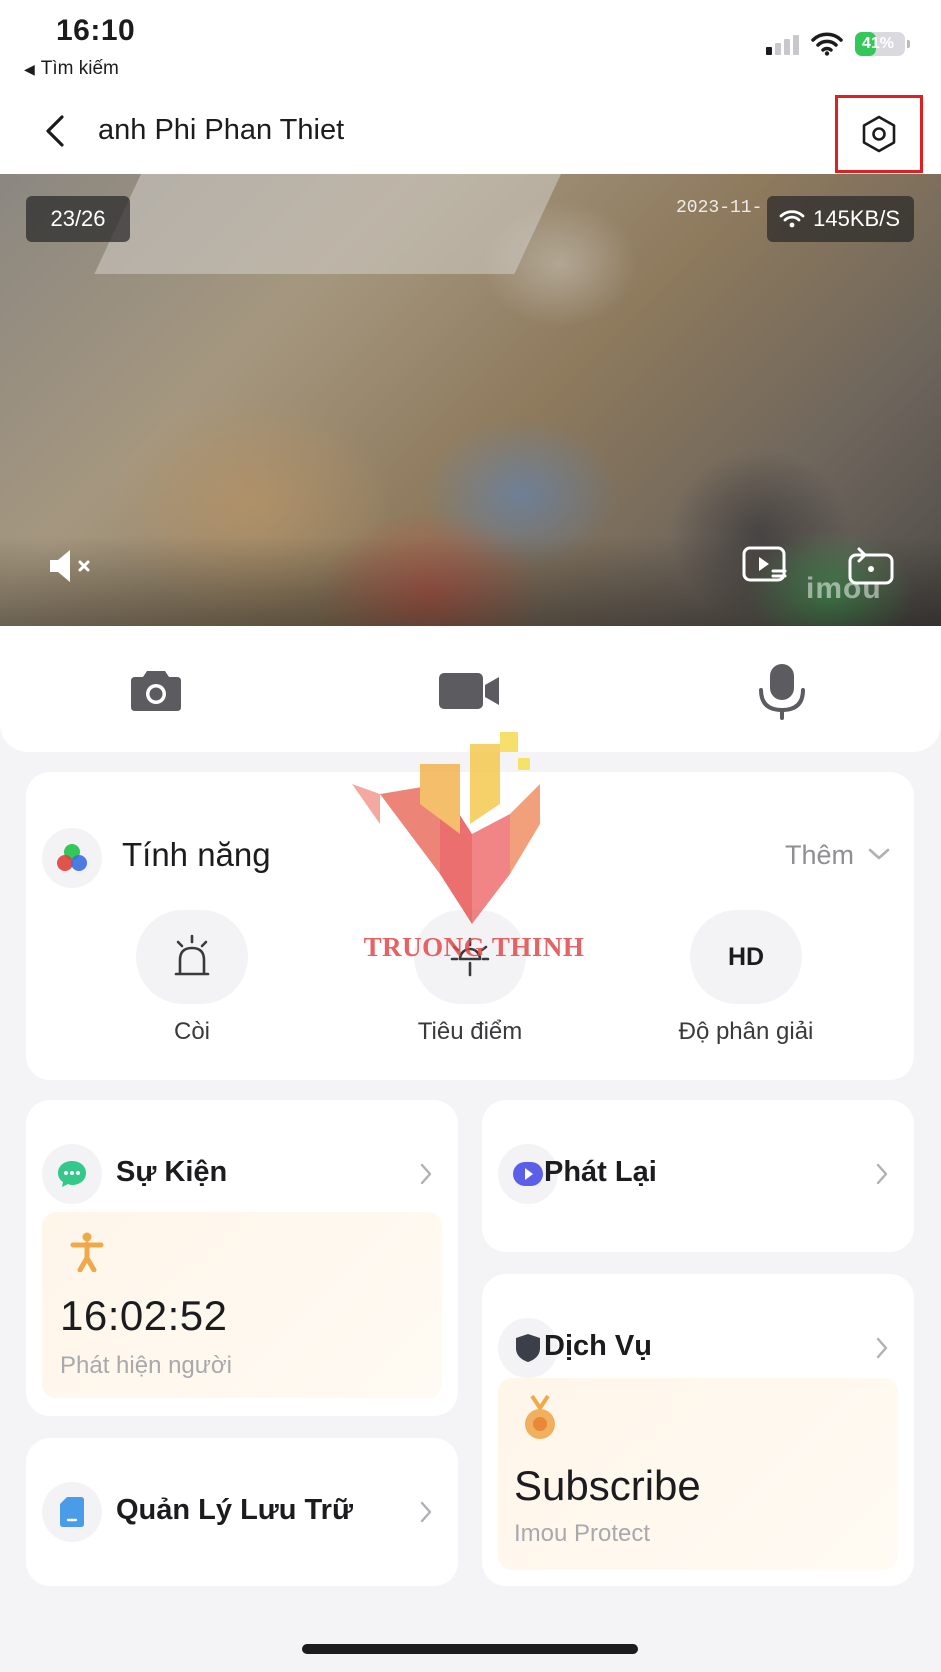 Image resolution: width=941 pixels, height=1672 pixels. I want to click on spotlight-icon, so click(470, 957).